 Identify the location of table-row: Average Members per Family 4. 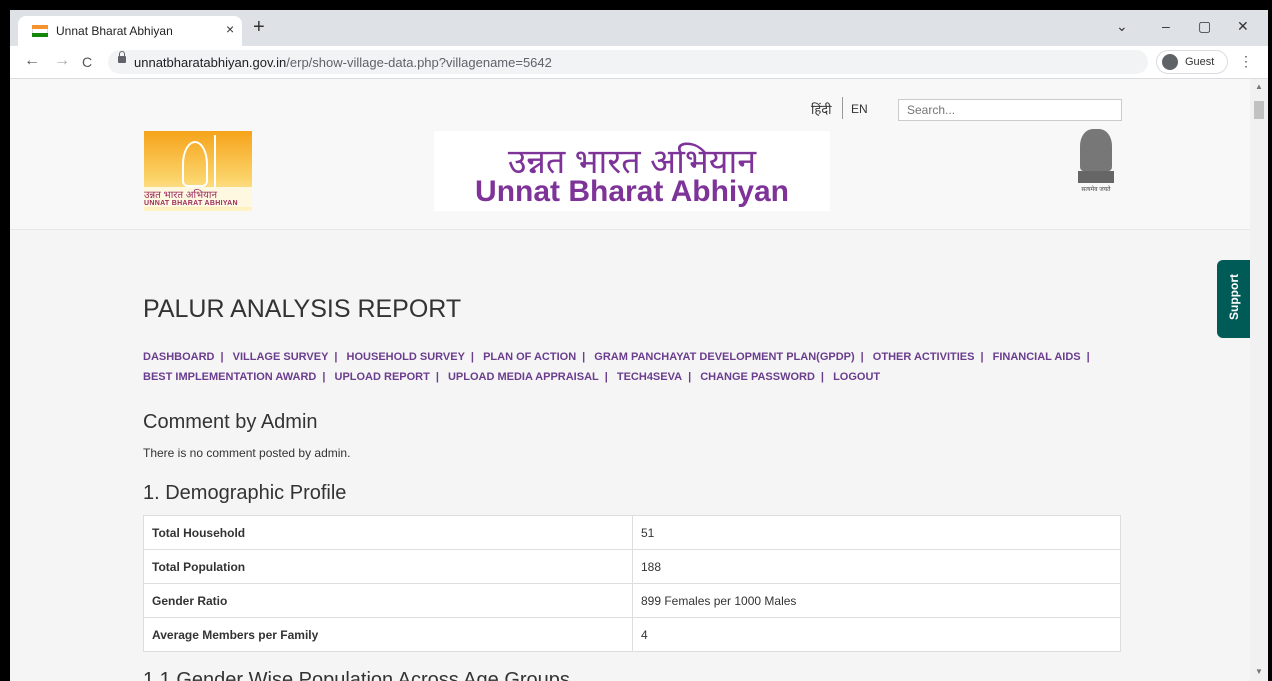
(632, 634).